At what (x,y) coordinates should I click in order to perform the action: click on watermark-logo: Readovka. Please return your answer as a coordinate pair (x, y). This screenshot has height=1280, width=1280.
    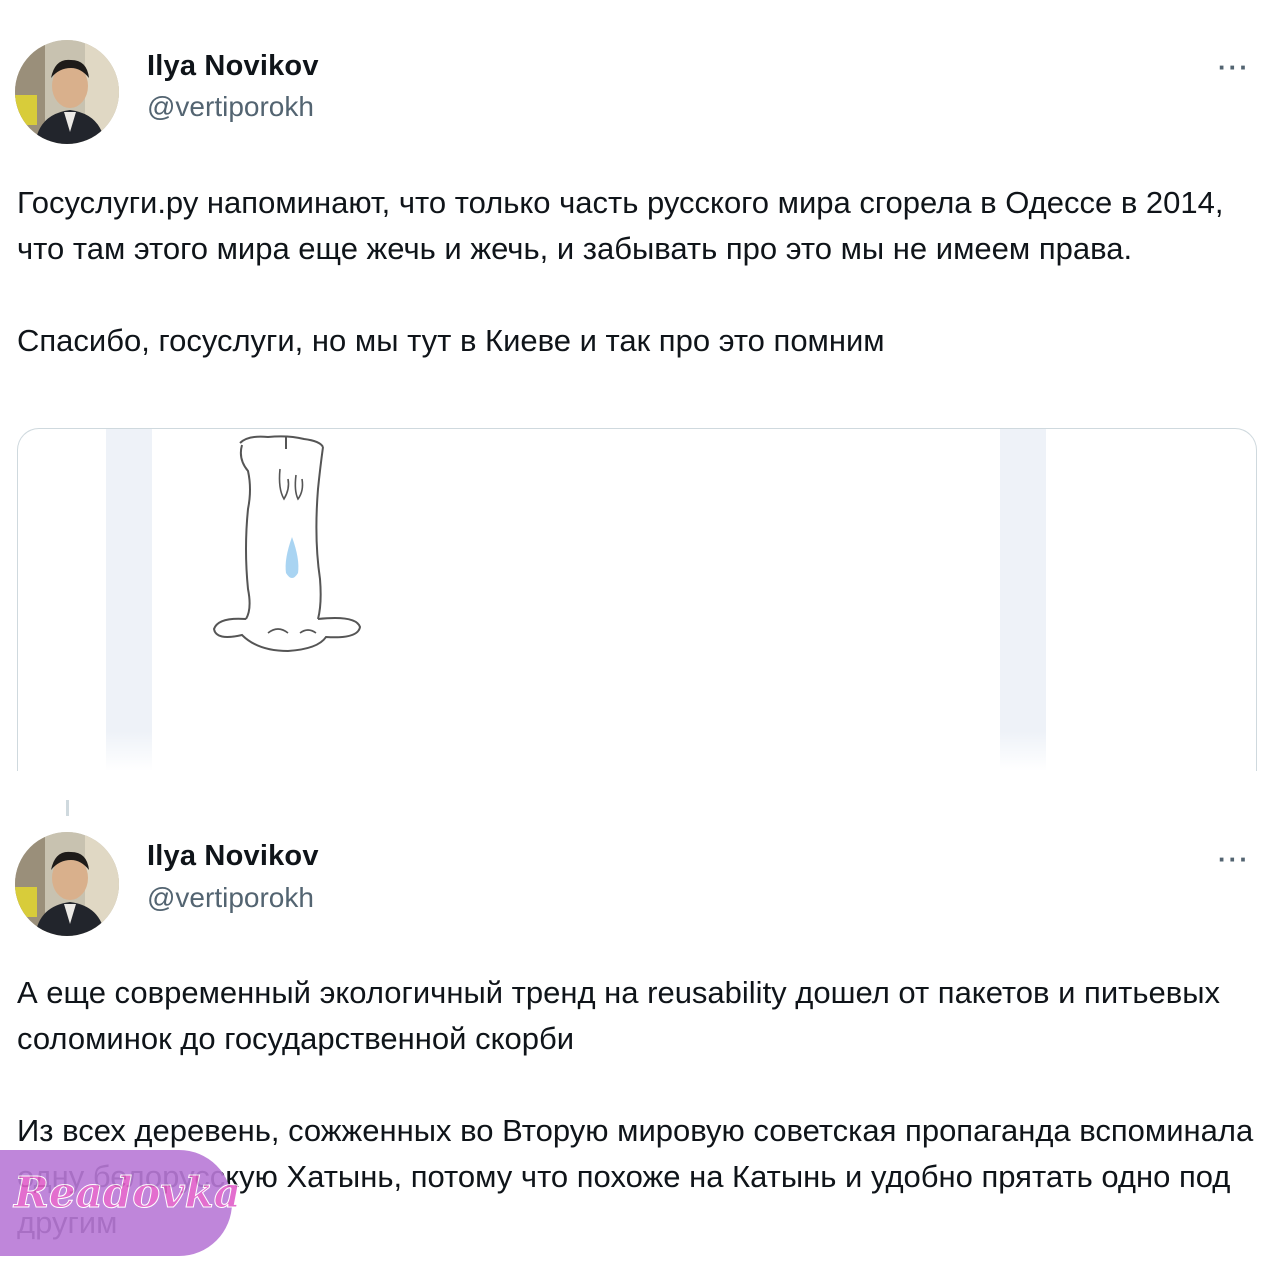
    Looking at the image, I should click on (120, 1203).